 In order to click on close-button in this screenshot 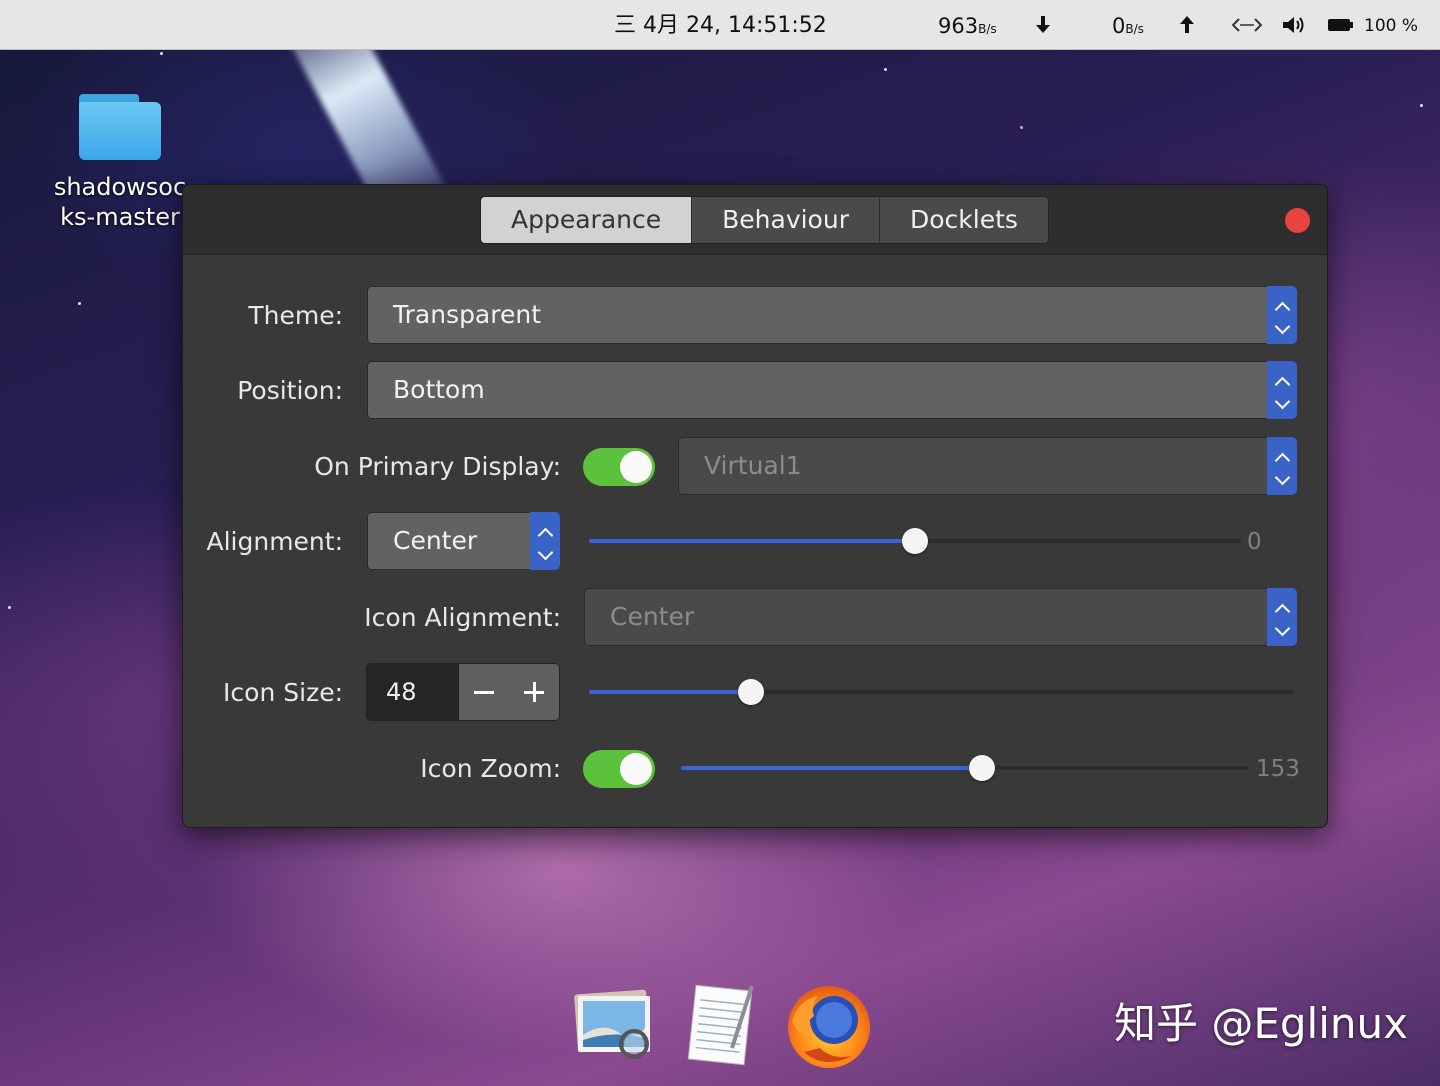, I will do `click(1297, 220)`.